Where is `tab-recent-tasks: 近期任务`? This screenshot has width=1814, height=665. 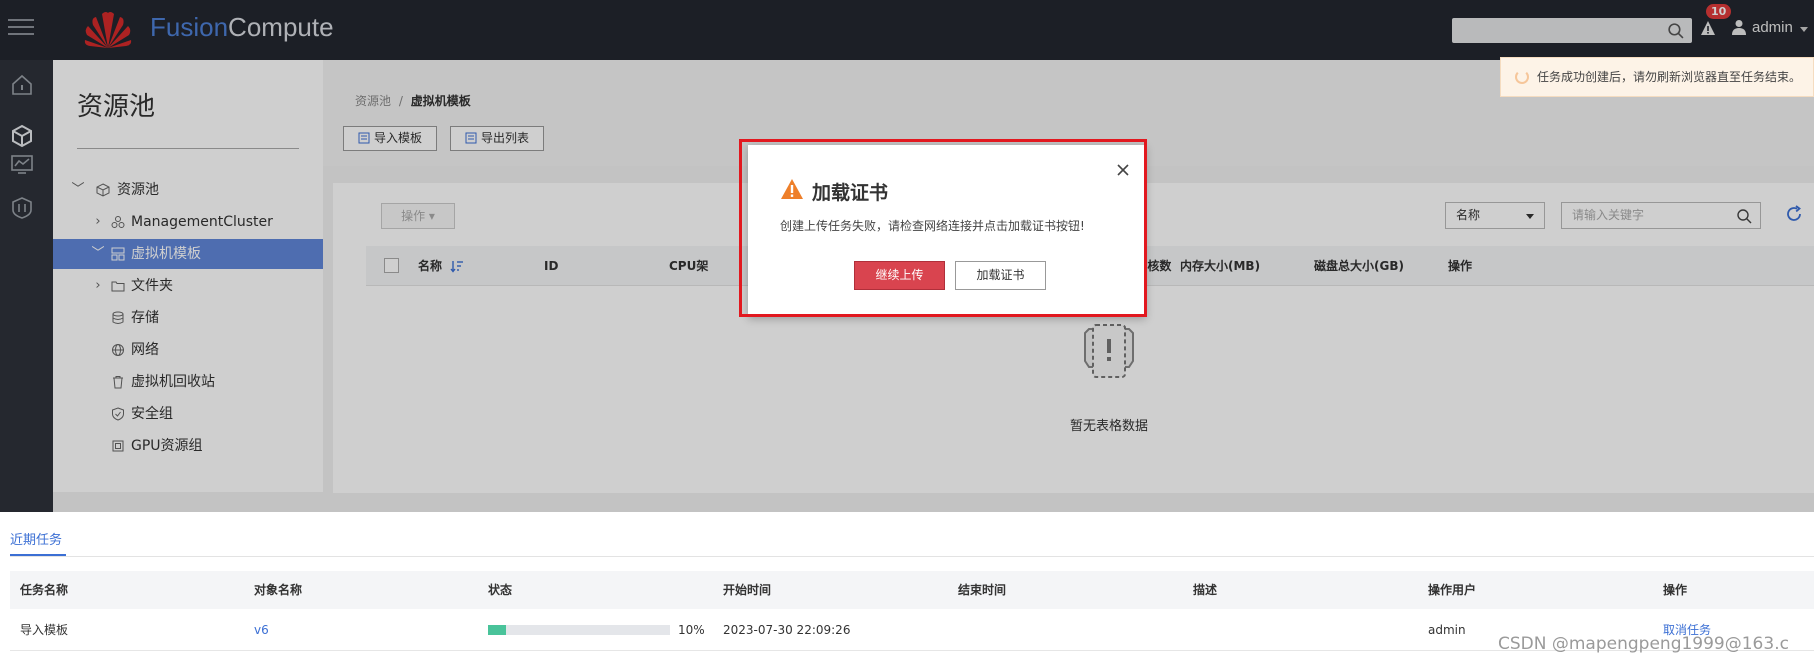
tab-recent-tasks: 近期任务 is located at coordinates (36, 538).